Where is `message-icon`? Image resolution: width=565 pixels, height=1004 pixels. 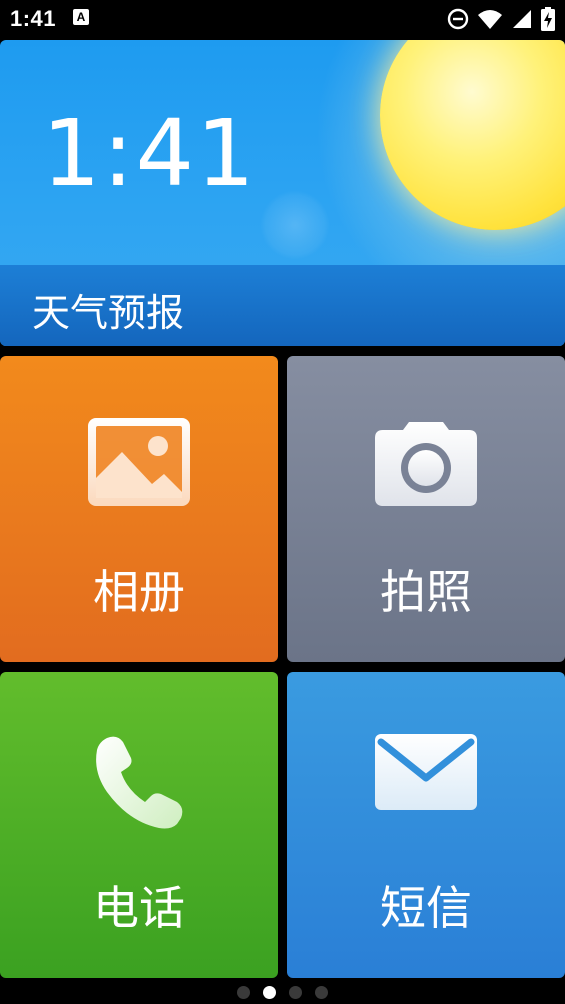
message-icon is located at coordinates (426, 772).